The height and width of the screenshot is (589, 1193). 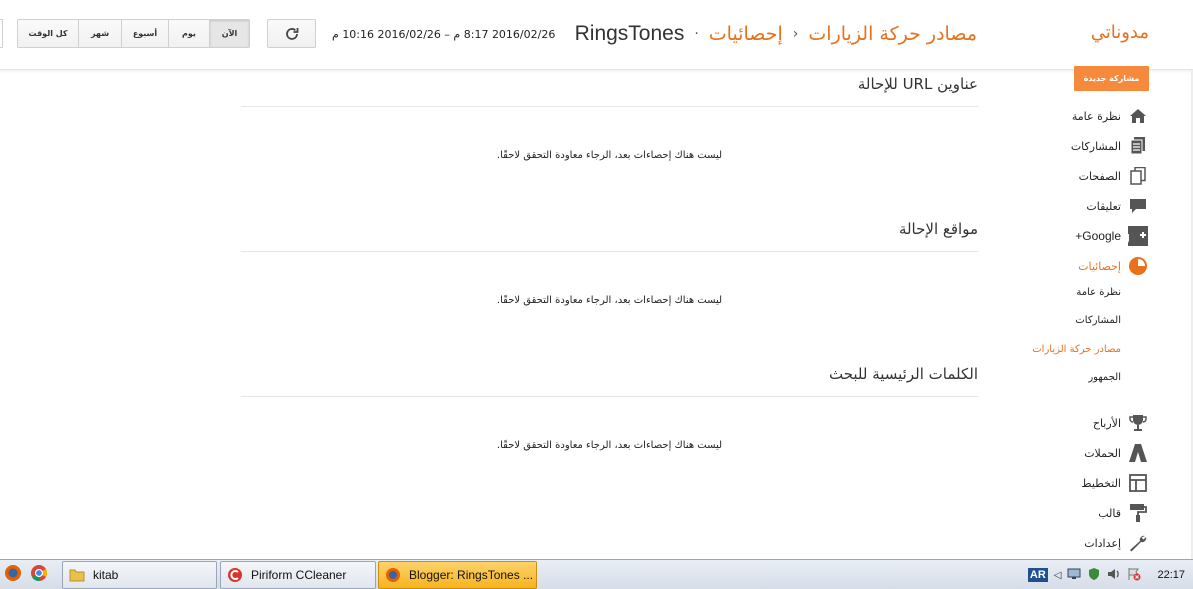 I want to click on settings-icon, so click(x=1138, y=543).